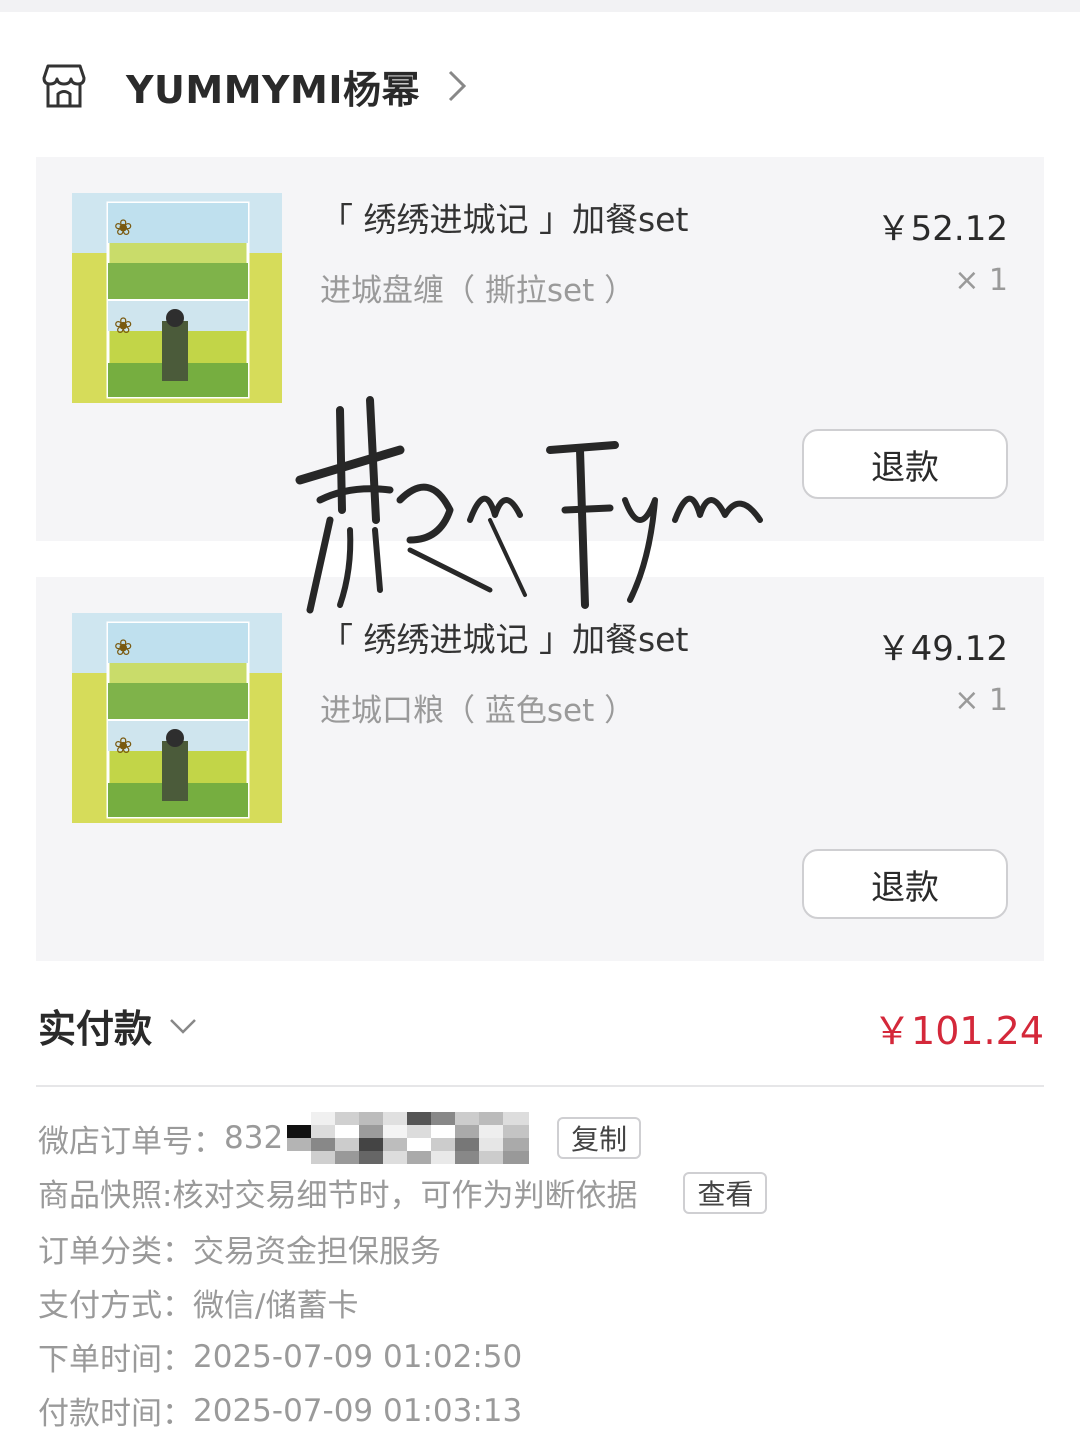 Image resolution: width=1080 pixels, height=1433 pixels. Describe the element at coordinates (540, 6) in the screenshot. I see `top-bar` at that location.